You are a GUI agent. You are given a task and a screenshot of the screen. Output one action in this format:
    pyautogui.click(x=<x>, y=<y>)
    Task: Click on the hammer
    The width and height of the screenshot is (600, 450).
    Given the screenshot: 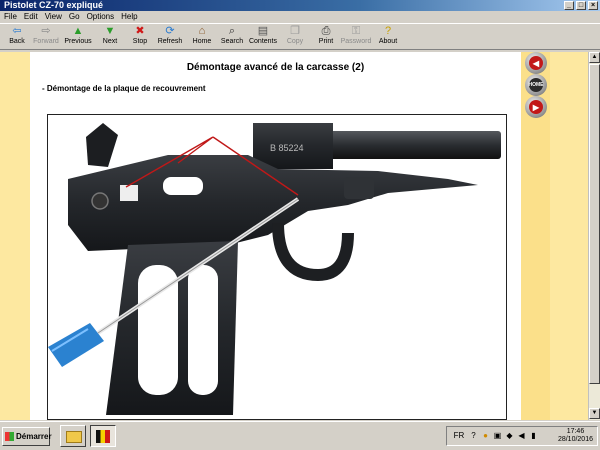 What is the action you would take?
    pyautogui.click(x=102, y=145)
    